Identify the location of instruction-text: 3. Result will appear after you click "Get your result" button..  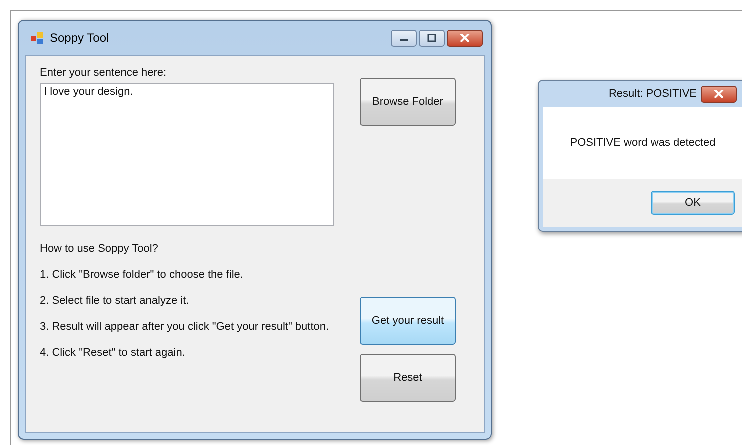
(185, 327).